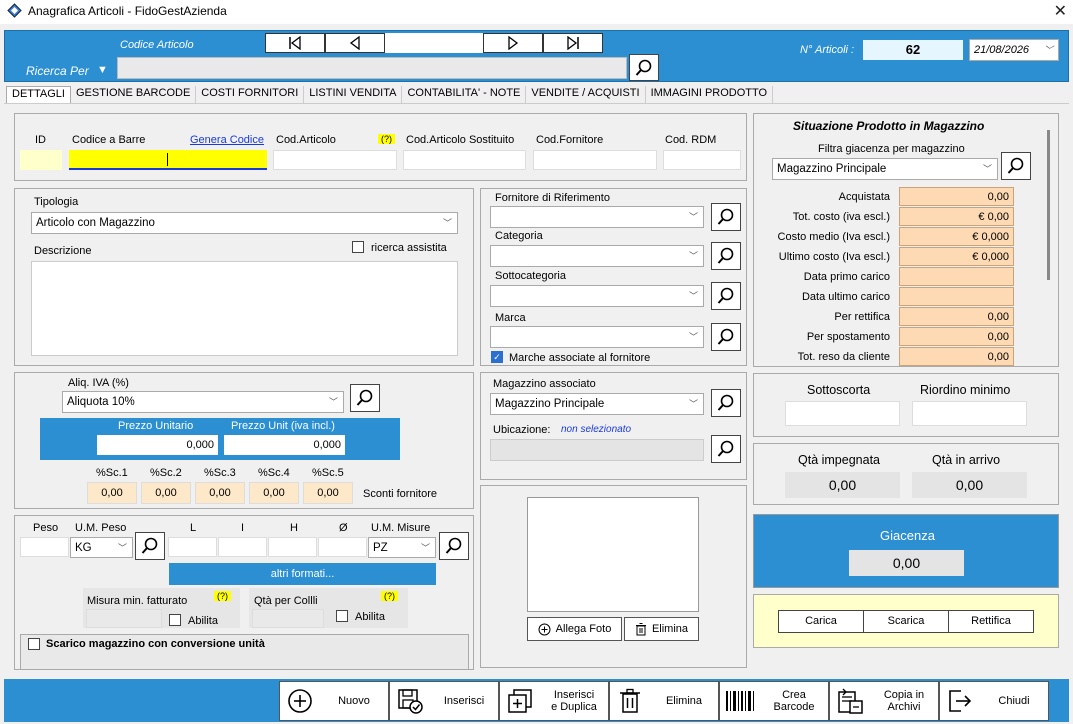 Image resolution: width=1073 pixels, height=724 pixels. I want to click on inserisci-duplica-button: Inserisci e Duplica, so click(554, 701).